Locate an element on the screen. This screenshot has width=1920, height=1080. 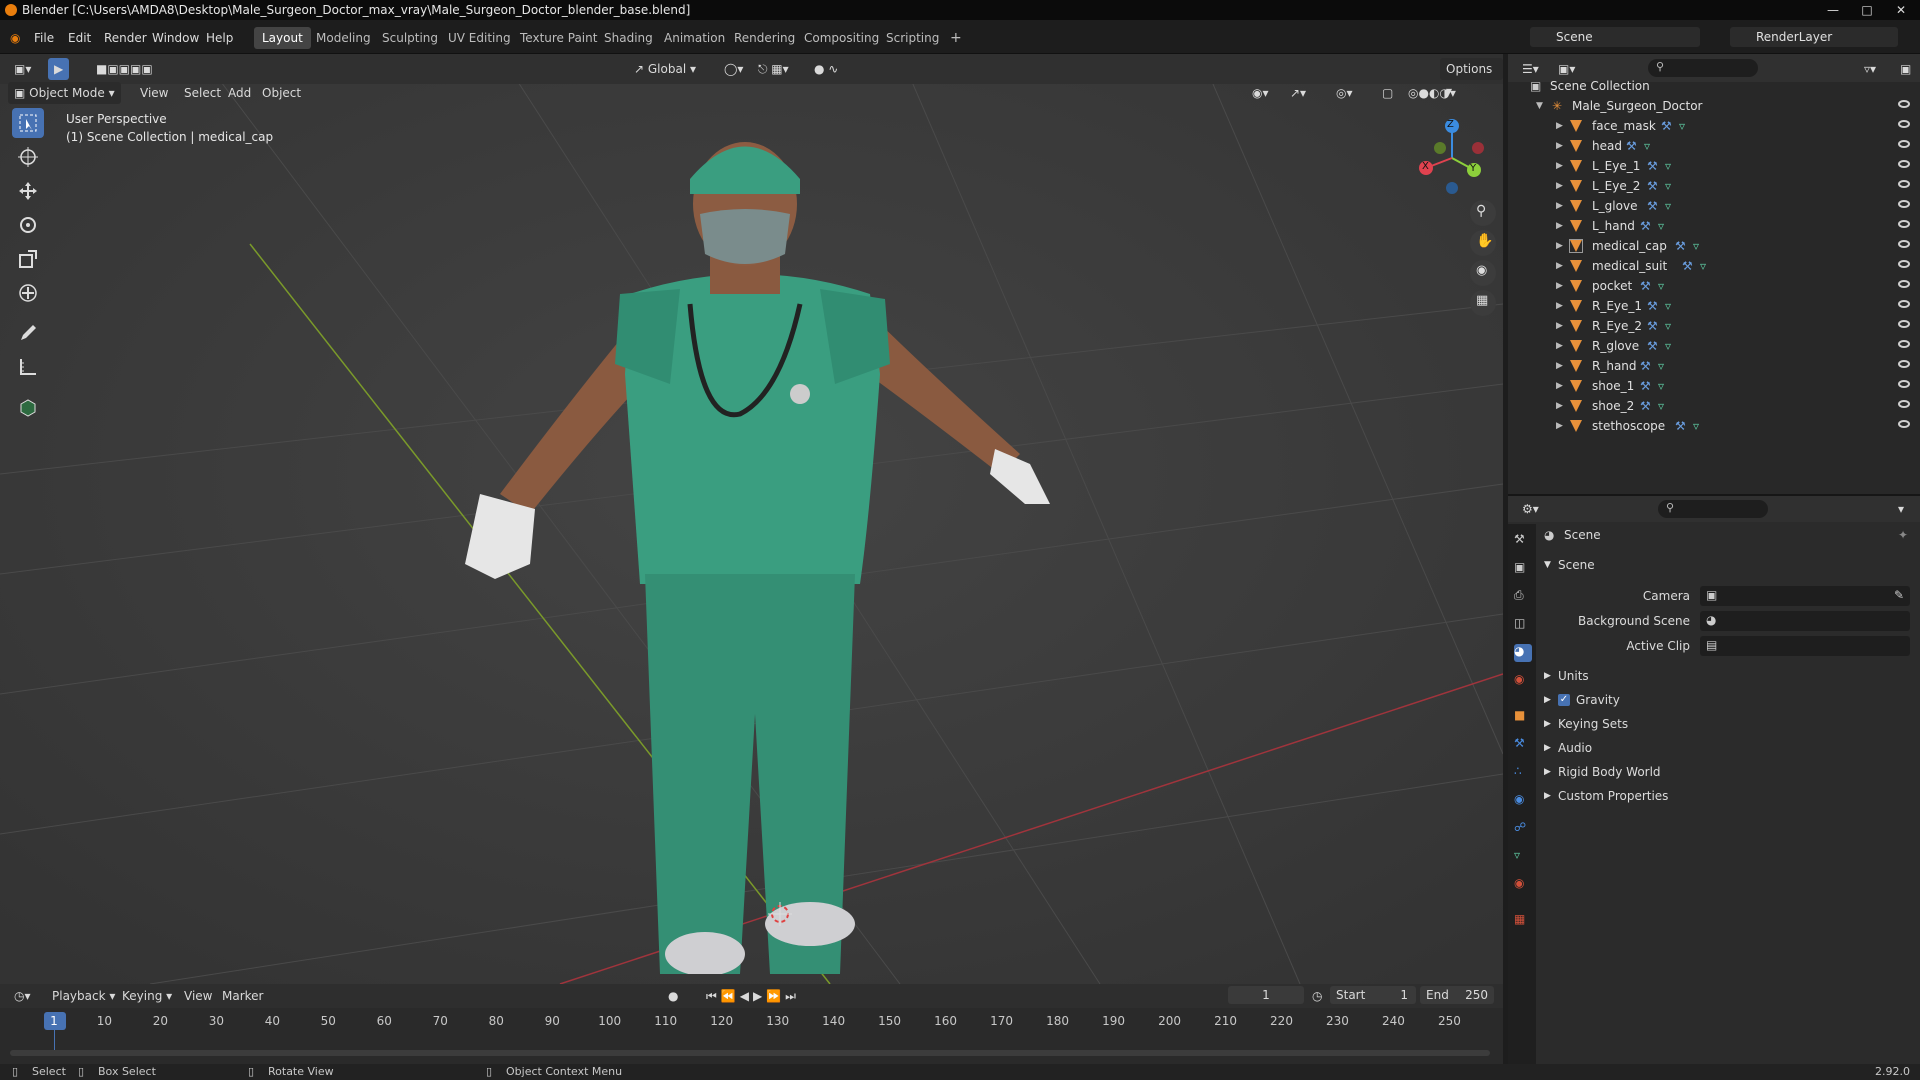
timeline-menu-view: View is located at coordinates (198, 996).